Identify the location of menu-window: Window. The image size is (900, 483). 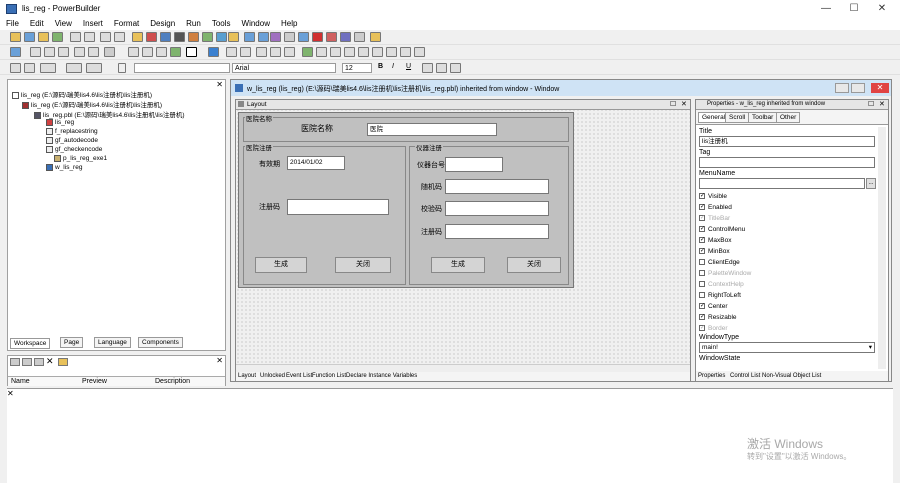
(255, 24).